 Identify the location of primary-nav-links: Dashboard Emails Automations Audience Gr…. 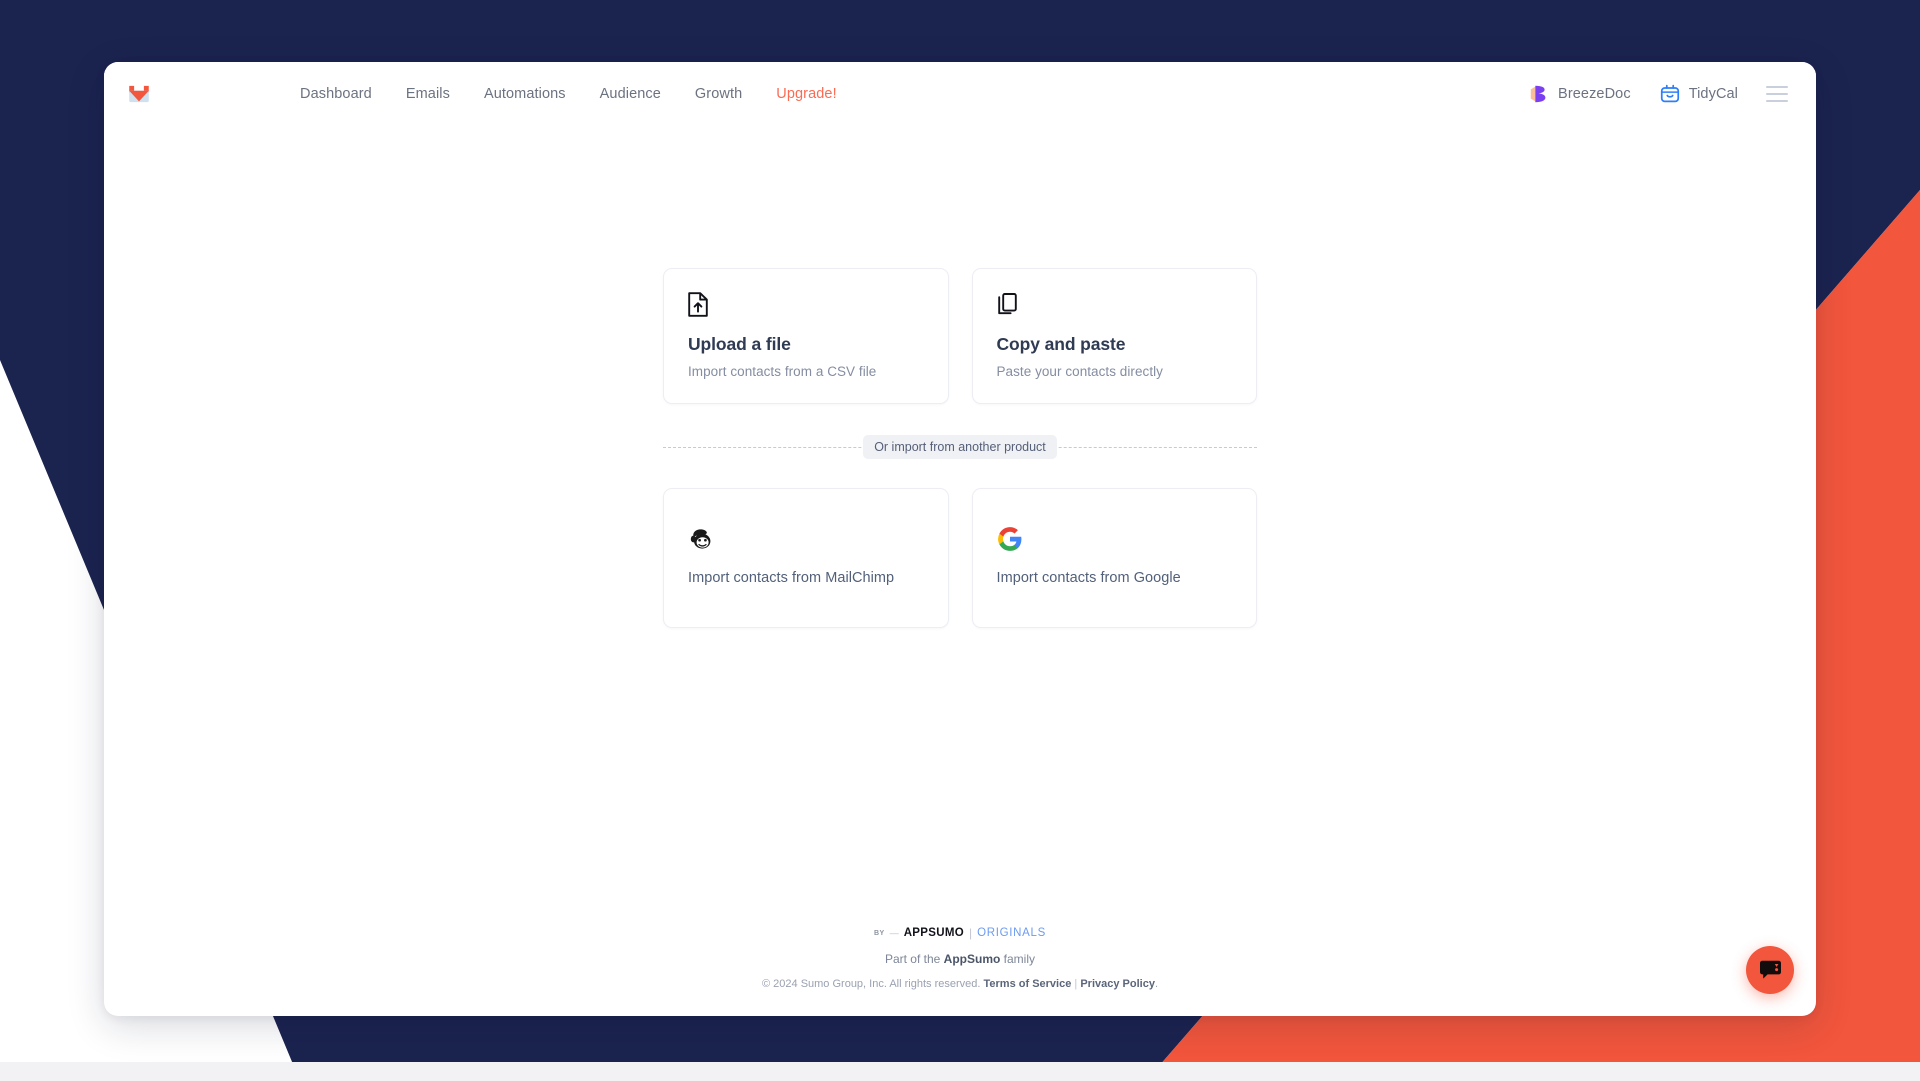
(568, 94).